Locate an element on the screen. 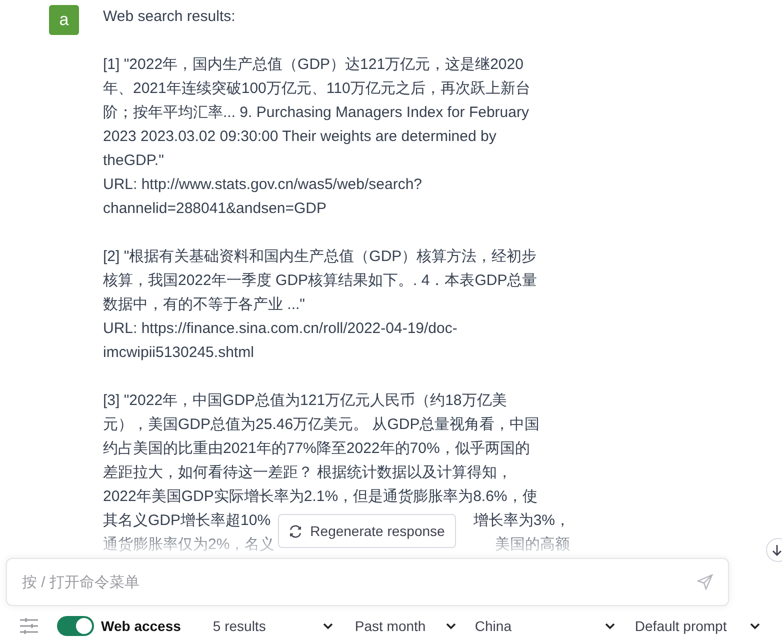 This screenshot has height=642, width=782. web-access-label: Web access is located at coordinates (141, 626).